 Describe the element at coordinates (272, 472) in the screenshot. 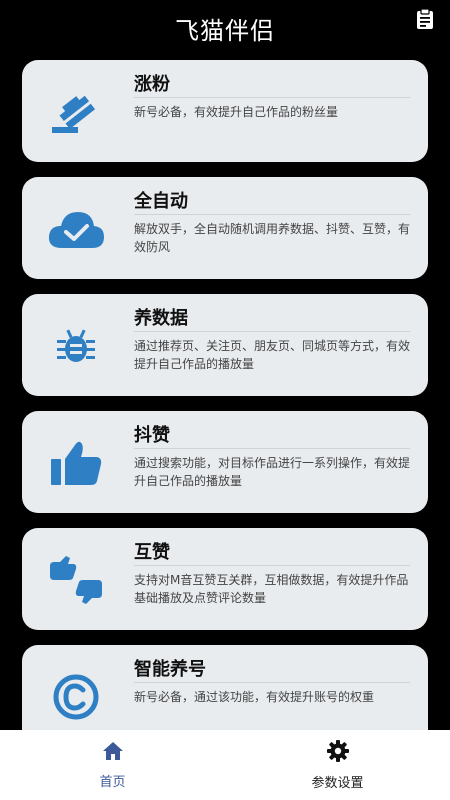

I see `feature-desc: 通过搜索功能，对目标作品进行一系列操作，有效提升自己作品的播放量` at that location.